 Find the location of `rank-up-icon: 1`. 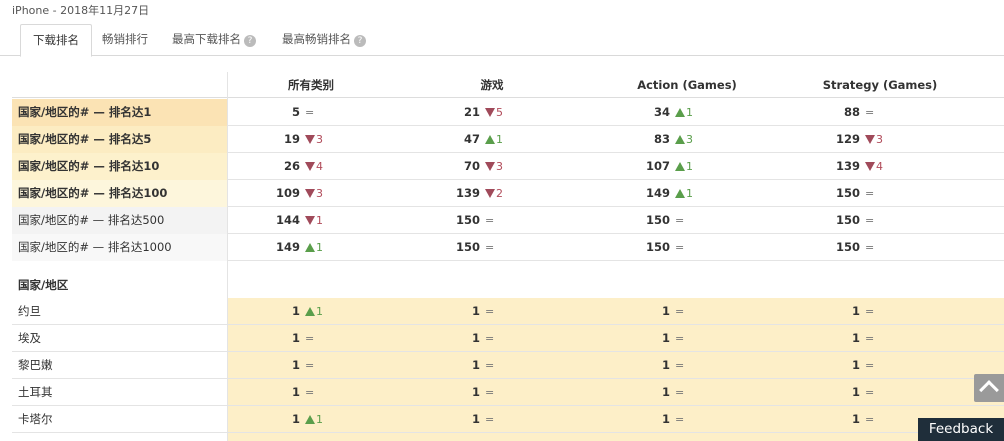

rank-up-icon: 1 is located at coordinates (684, 112).